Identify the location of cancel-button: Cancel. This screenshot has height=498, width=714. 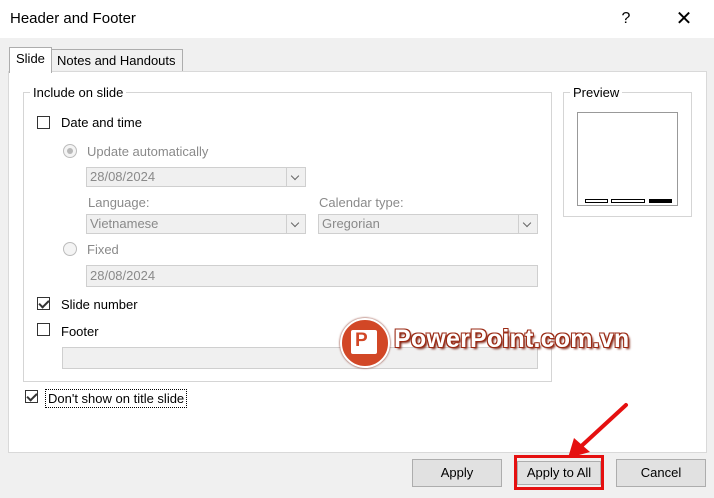
(661, 473).